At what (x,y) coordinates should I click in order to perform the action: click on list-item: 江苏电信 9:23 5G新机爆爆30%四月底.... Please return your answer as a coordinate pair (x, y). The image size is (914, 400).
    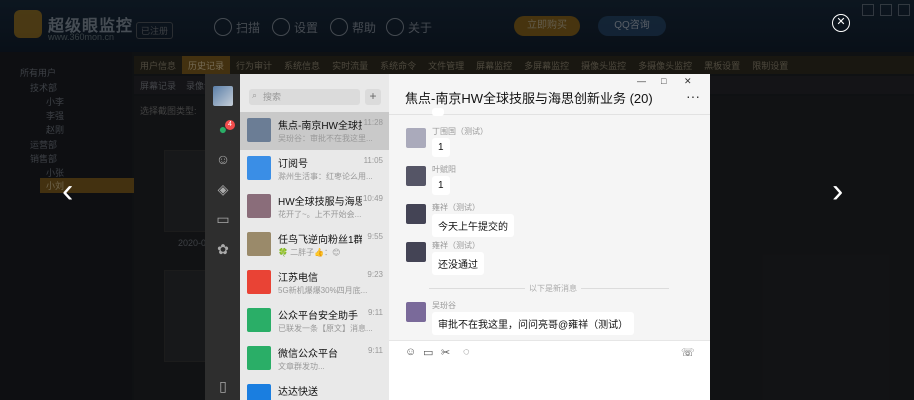
    Looking at the image, I should click on (314, 283).